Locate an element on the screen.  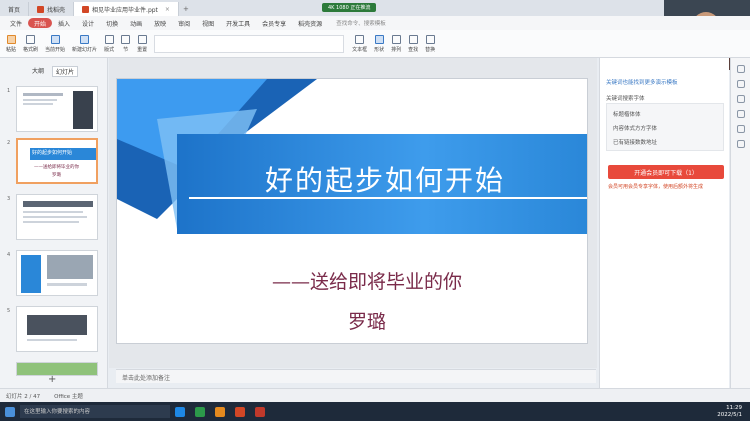
browser-icon is located at coordinates (180, 411).